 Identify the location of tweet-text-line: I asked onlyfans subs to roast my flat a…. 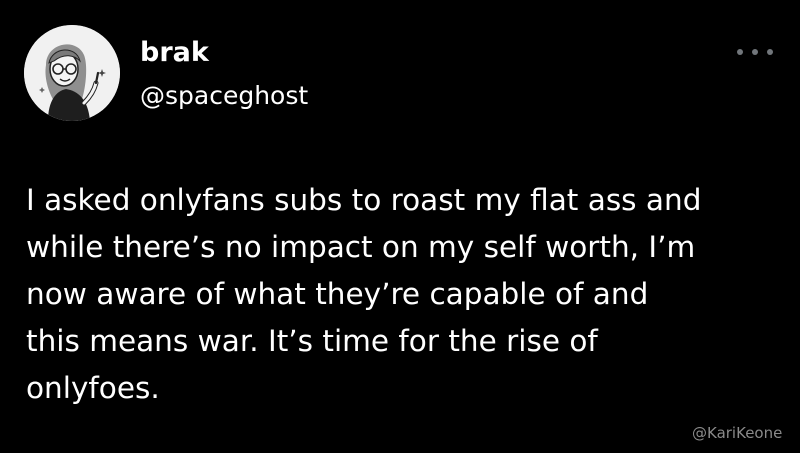
(364, 200).